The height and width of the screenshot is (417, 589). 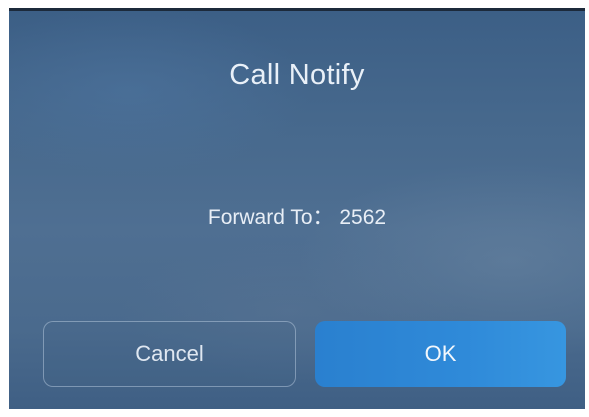 What do you see at coordinates (297, 75) in the screenshot?
I see `dialog-title: Call Notify` at bounding box center [297, 75].